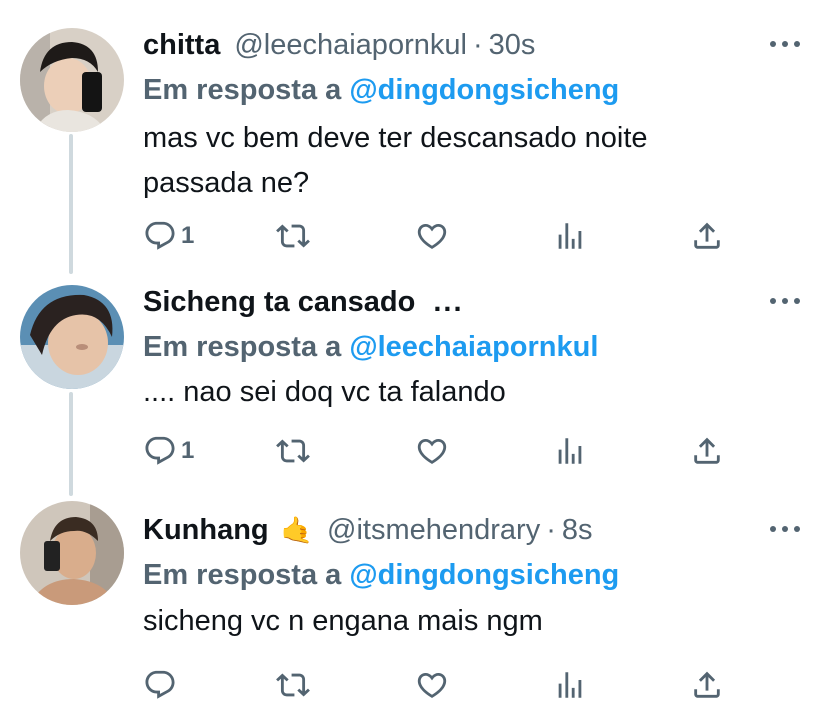  Describe the element at coordinates (343, 621) in the screenshot. I see `tweet-text-line: sicheng vc n engana mais ngm` at that location.